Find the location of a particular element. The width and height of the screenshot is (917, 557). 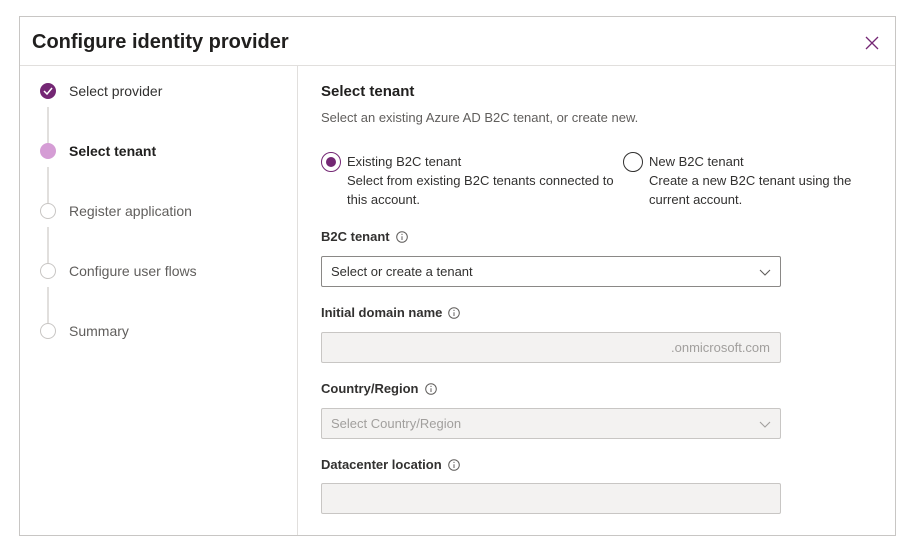

datacenter-location-input is located at coordinates (551, 498).